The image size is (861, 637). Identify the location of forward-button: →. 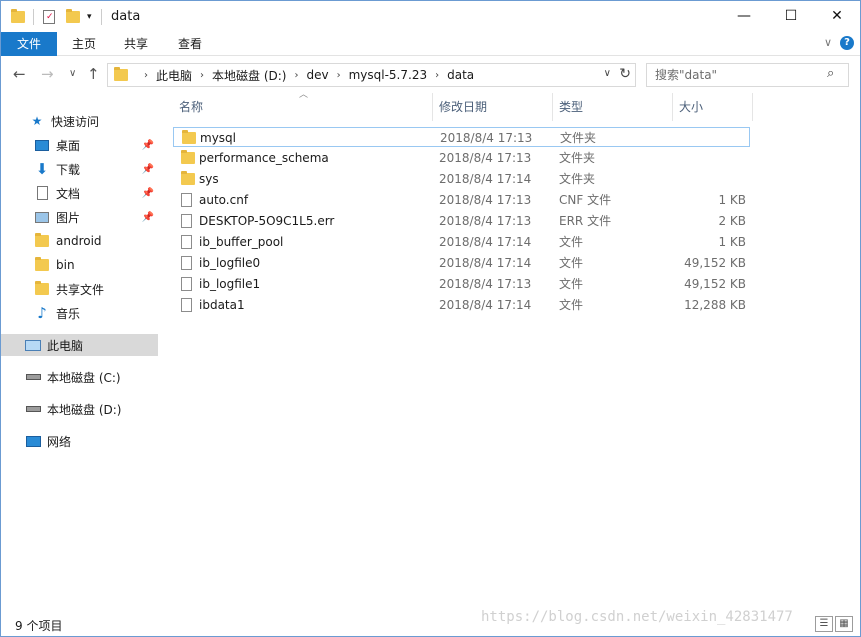
(47, 74).